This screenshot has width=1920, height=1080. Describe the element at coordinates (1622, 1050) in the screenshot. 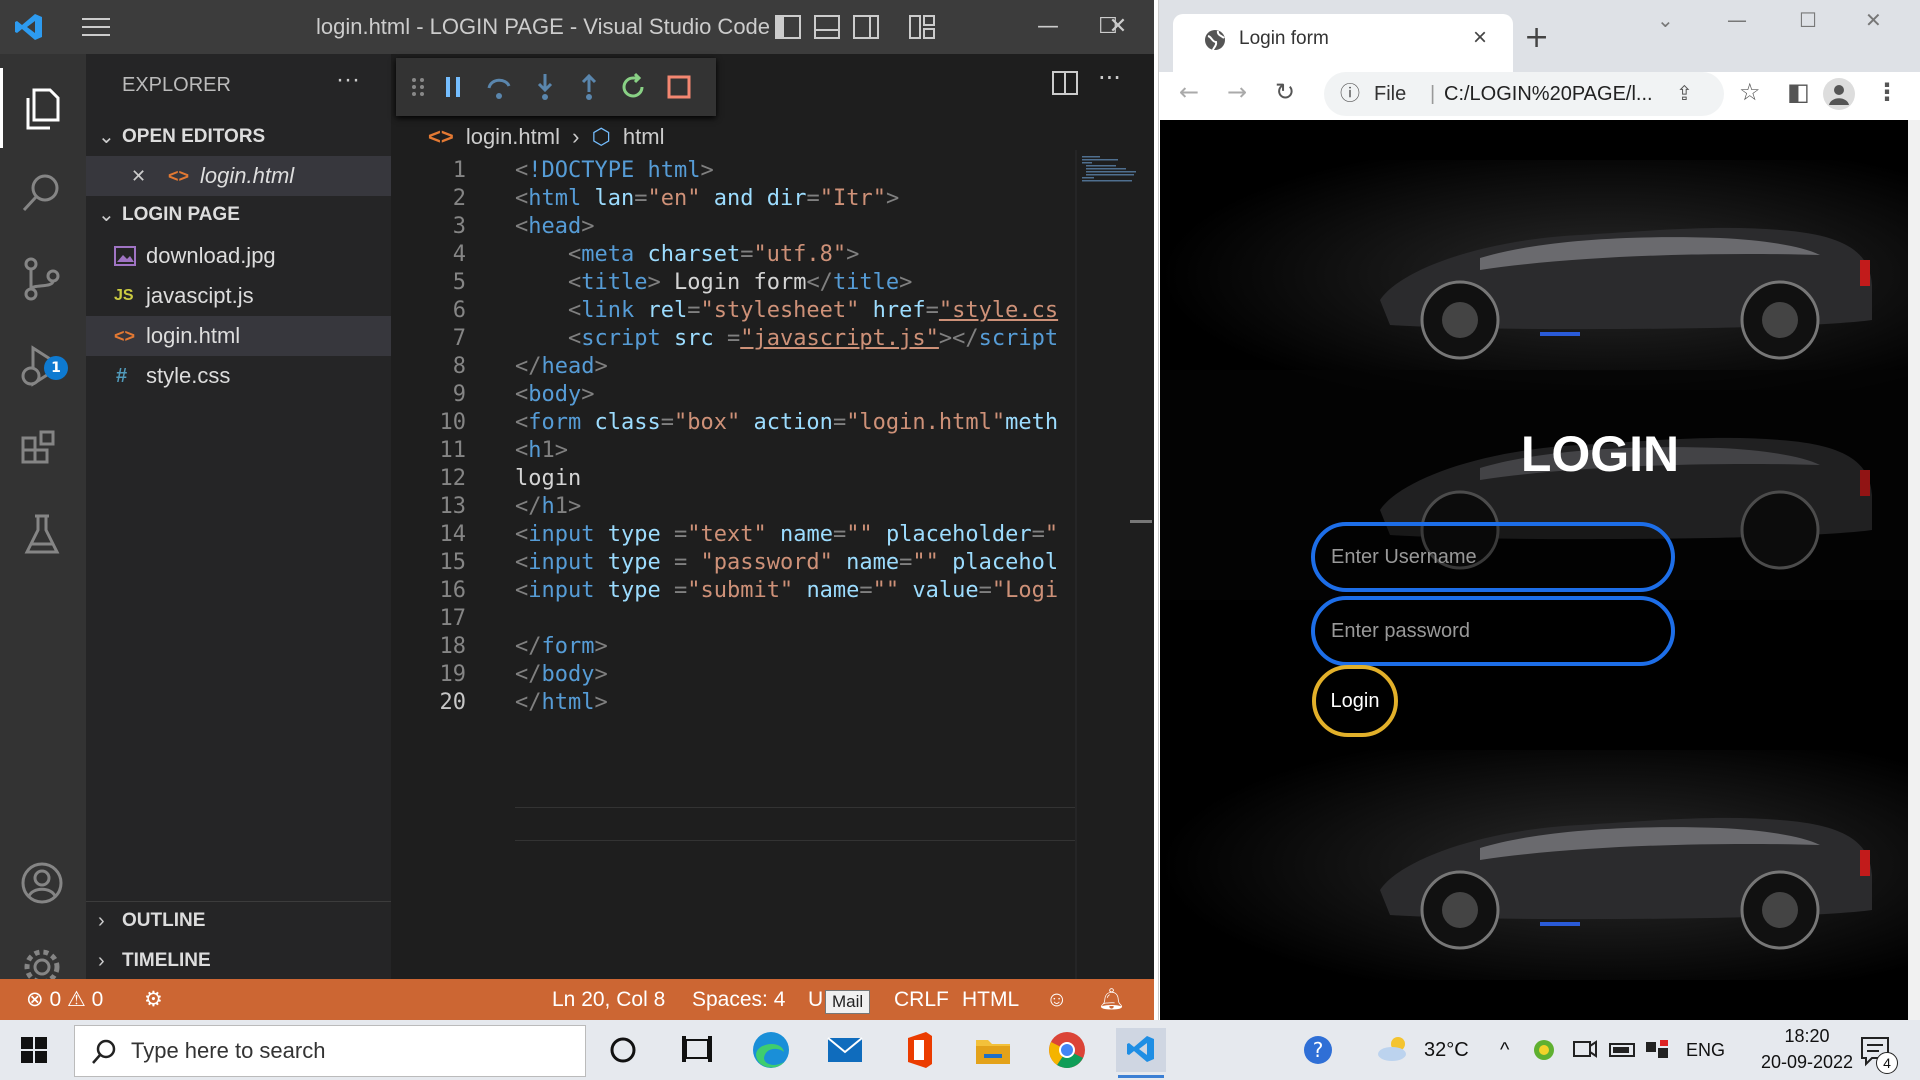

I see `battery-icon` at that location.